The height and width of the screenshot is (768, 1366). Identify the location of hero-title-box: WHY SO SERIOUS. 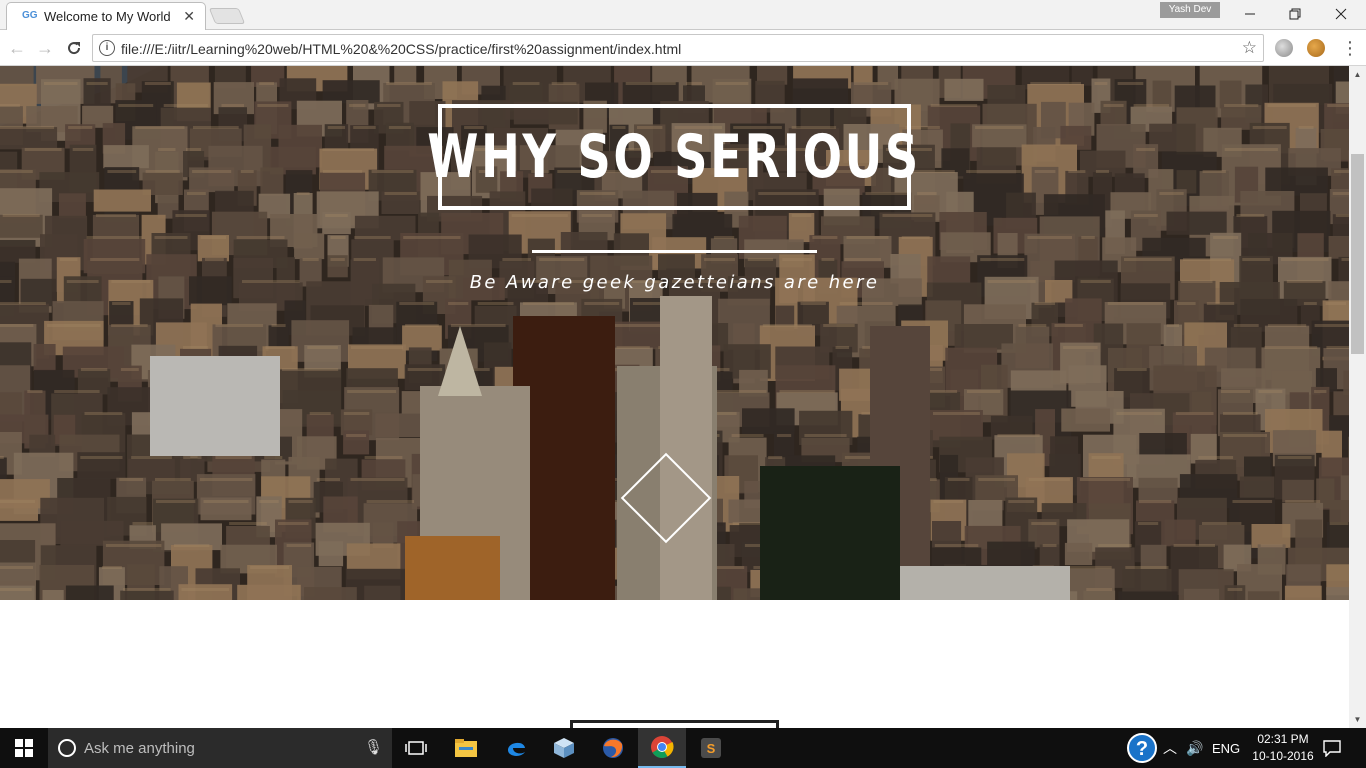
(673, 157).